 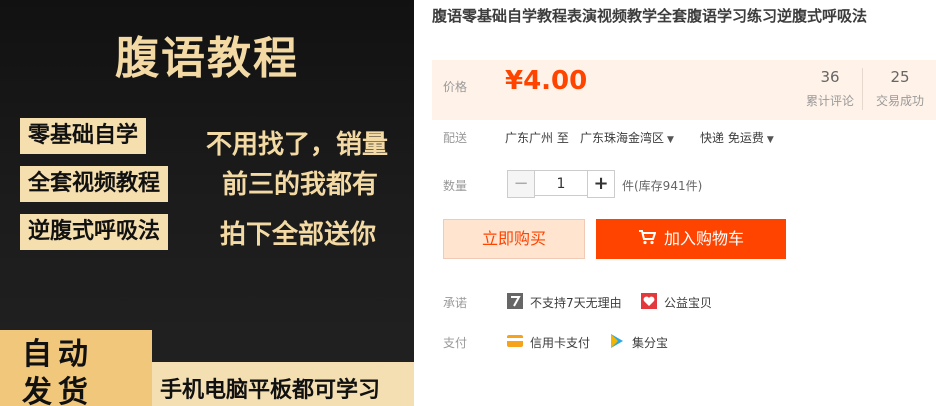 I want to click on review-count: 36, so click(x=830, y=77).